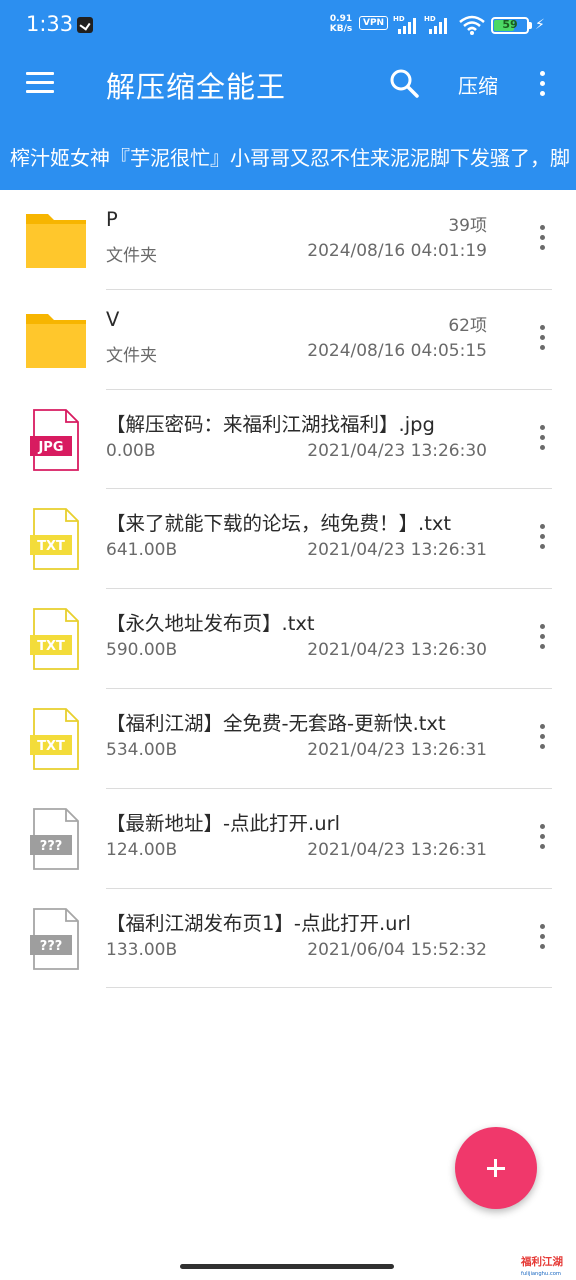 Image resolution: width=576 pixels, height=1280 pixels. Describe the element at coordinates (288, 240) in the screenshot. I see `file-row: P 文件夹 39项 2024/08/16 04:01:19` at that location.